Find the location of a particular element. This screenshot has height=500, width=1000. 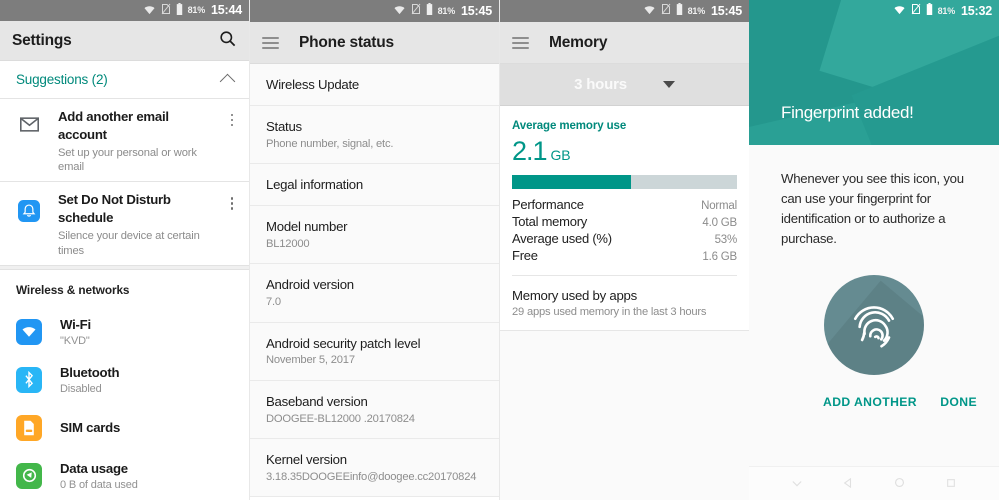

list-item: Wireless Update is located at coordinates (374, 84).